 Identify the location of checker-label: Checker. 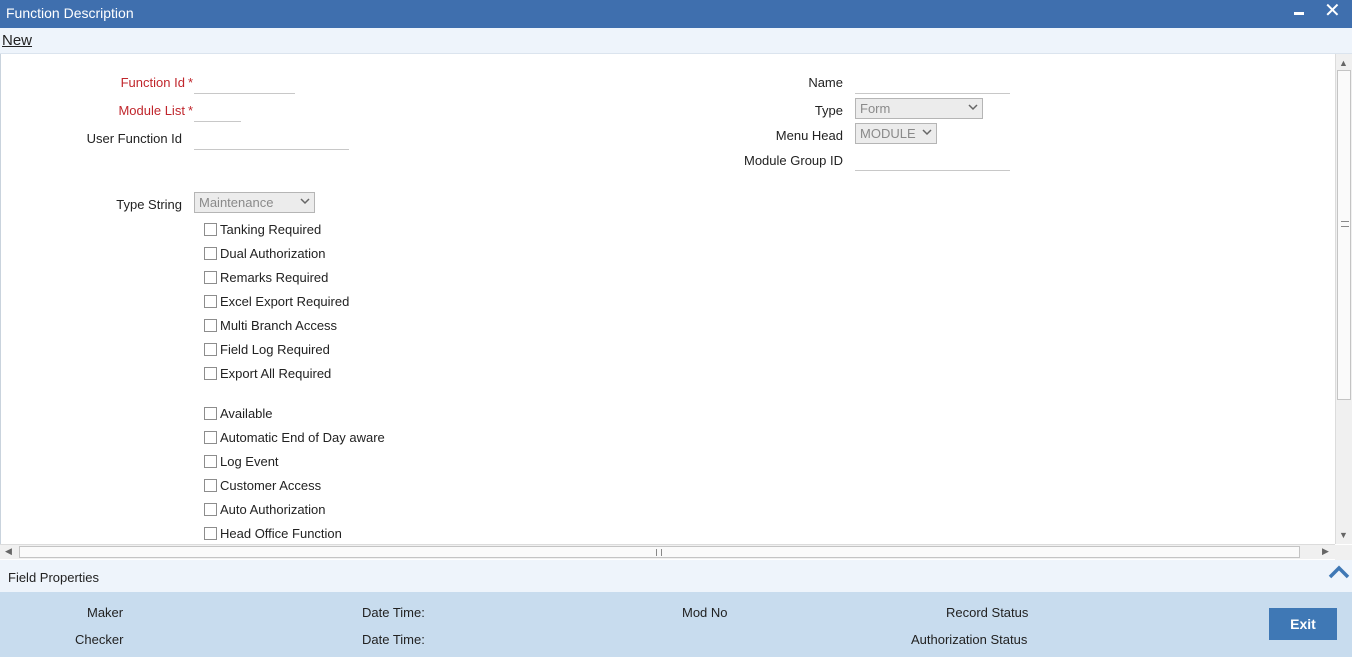
(99, 639).